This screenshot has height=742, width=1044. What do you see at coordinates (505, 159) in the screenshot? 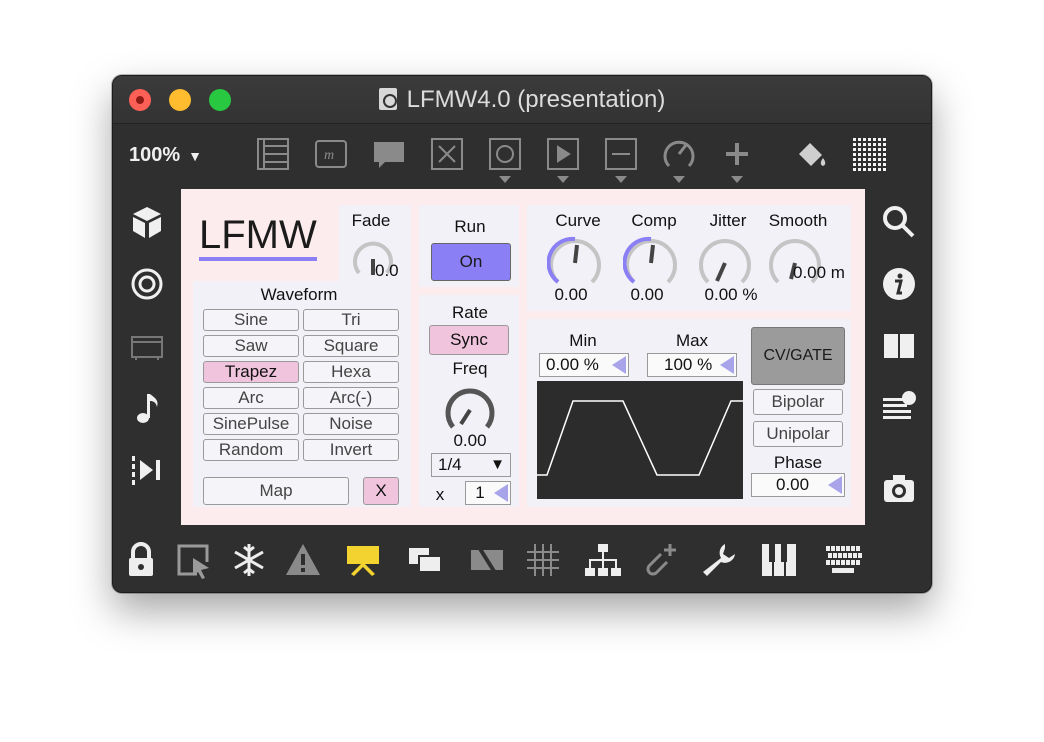
I see `button-icon` at bounding box center [505, 159].